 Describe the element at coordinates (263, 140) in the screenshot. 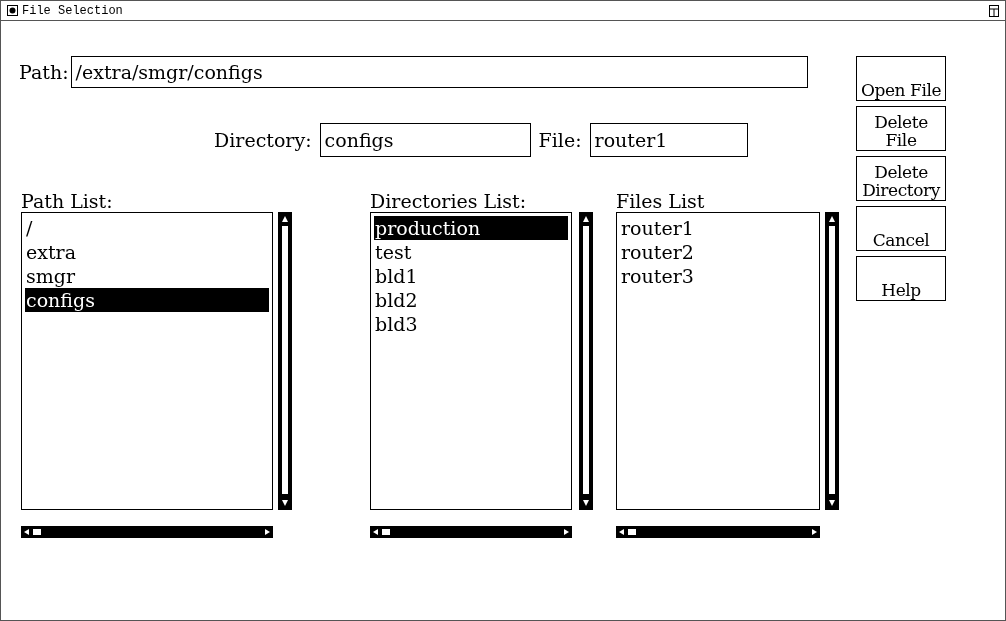

I see `directory-label: Directory:` at that location.